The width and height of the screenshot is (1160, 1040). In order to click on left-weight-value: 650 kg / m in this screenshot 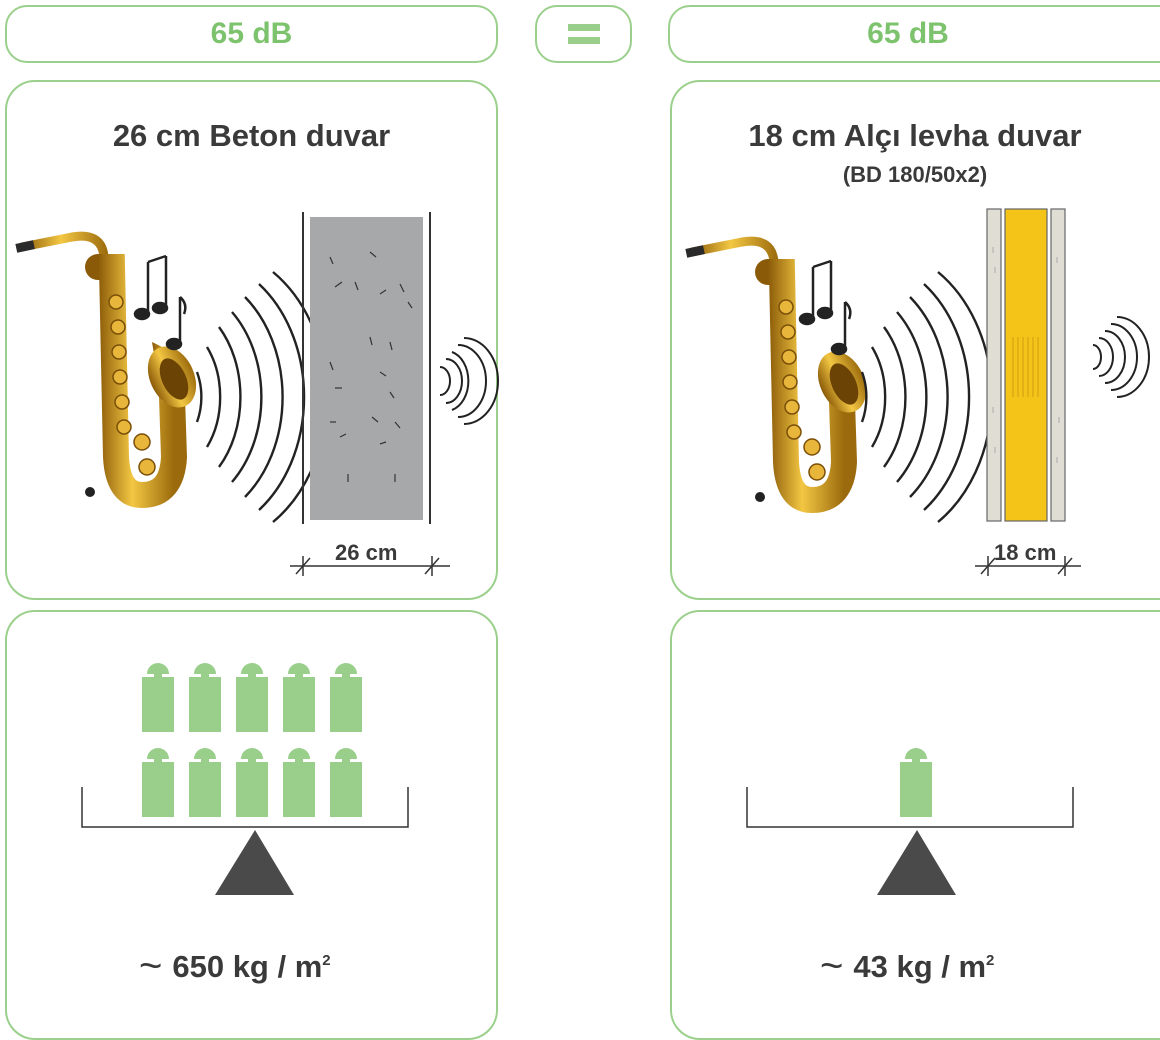, I will do `click(247, 966)`.